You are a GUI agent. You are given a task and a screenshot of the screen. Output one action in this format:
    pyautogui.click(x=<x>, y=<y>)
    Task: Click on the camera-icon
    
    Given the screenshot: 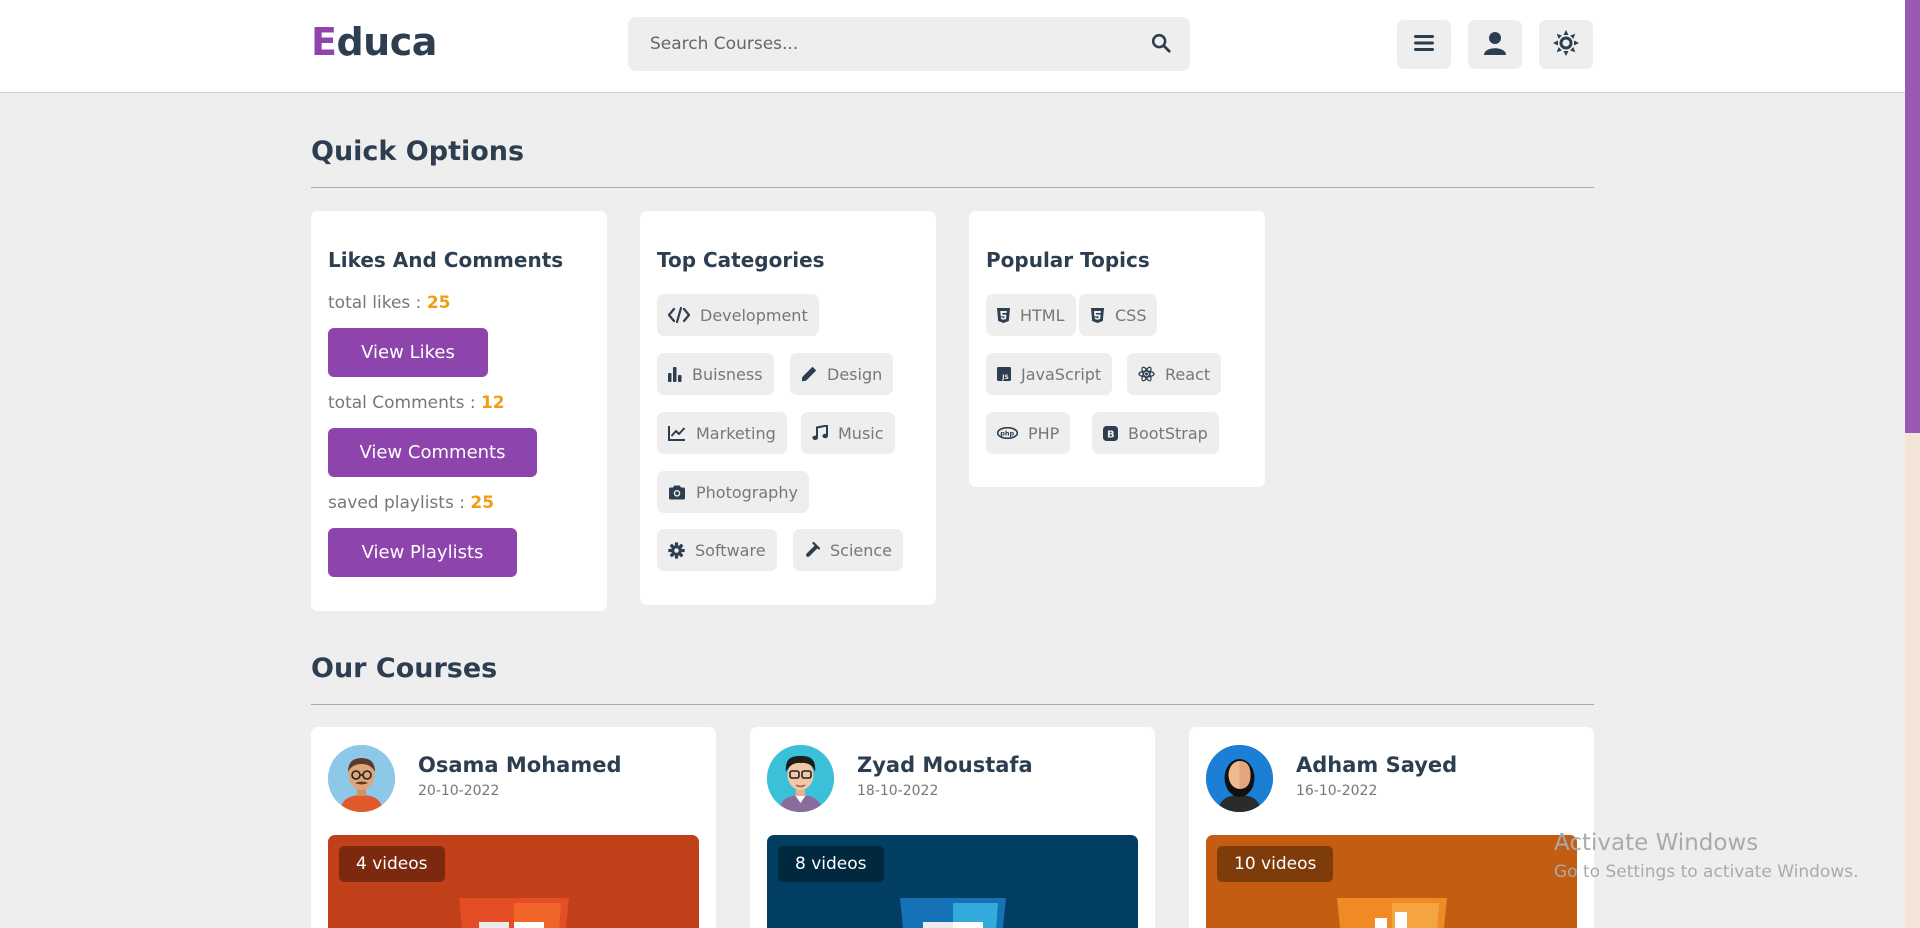 What is the action you would take?
    pyautogui.click(x=677, y=492)
    